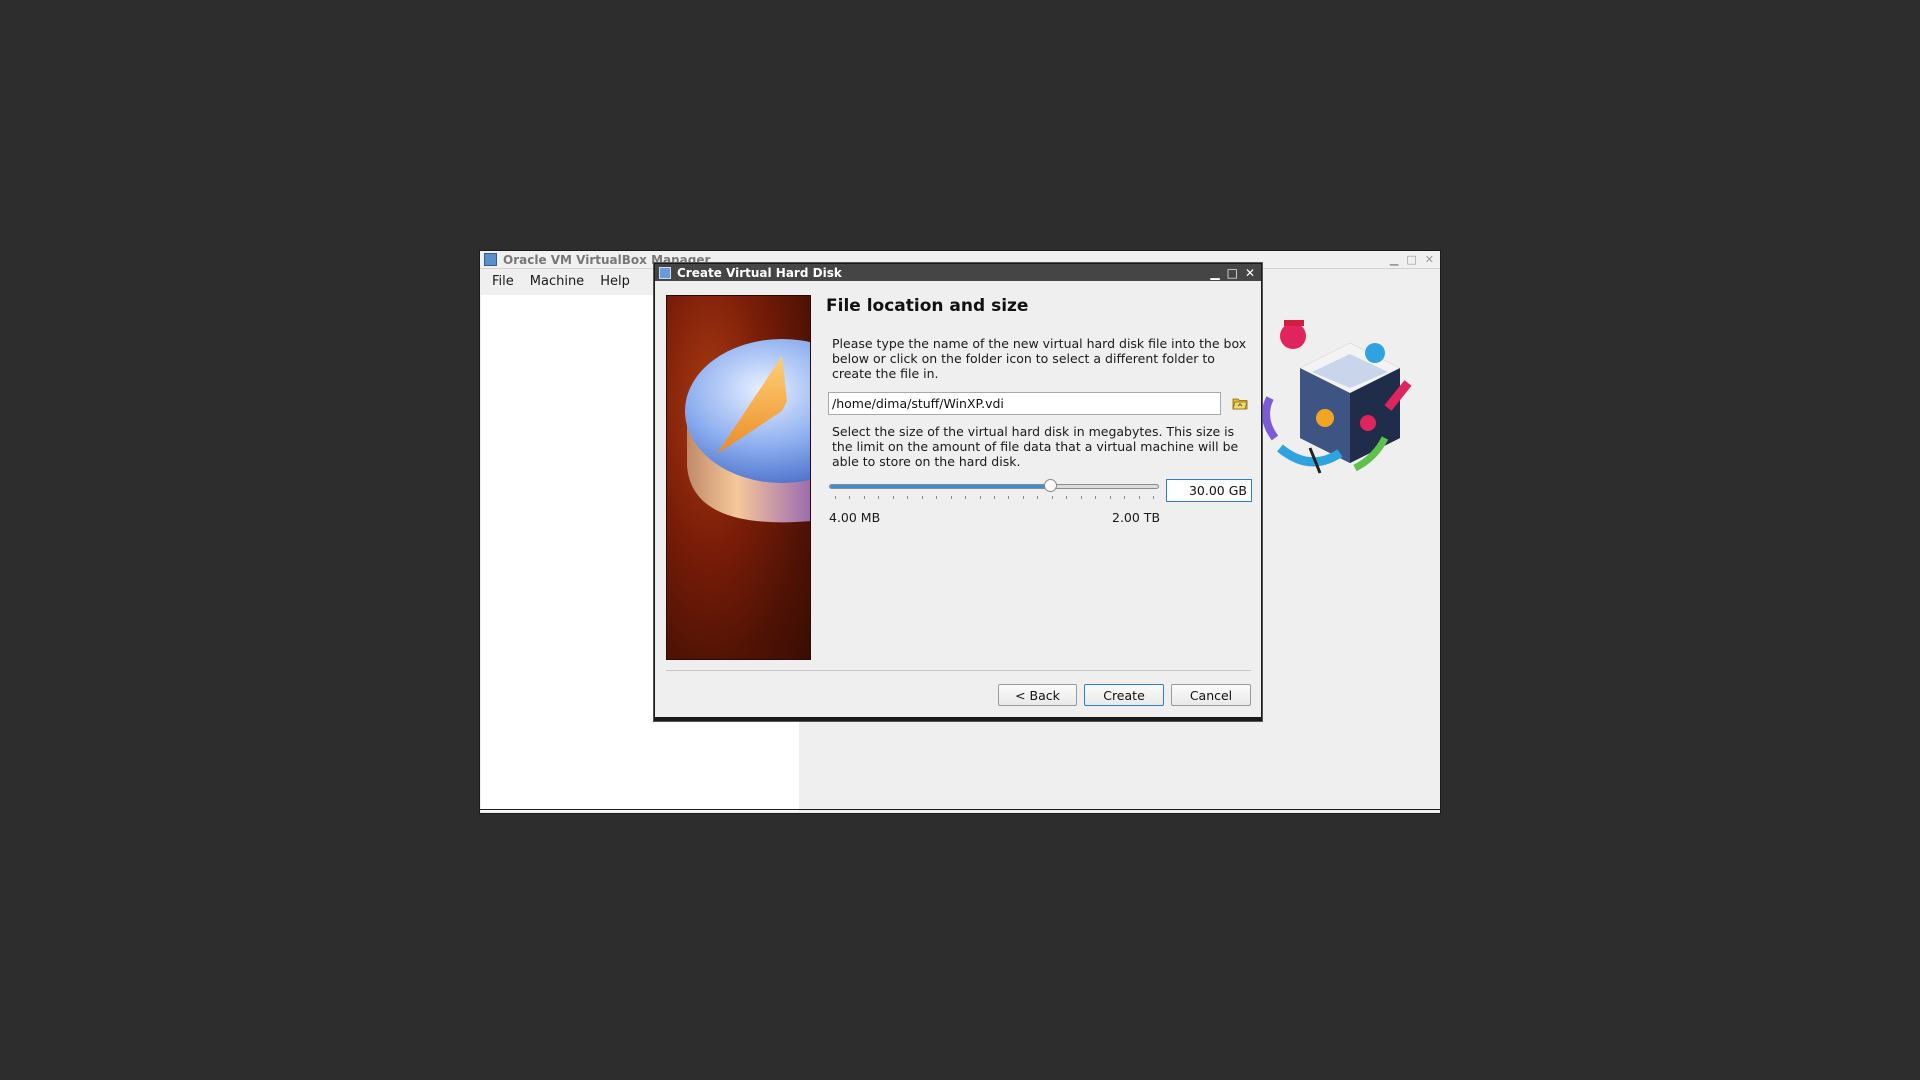 The width and height of the screenshot is (1920, 1080). Describe the element at coordinates (1124, 695) in the screenshot. I see `create-button: Create` at that location.